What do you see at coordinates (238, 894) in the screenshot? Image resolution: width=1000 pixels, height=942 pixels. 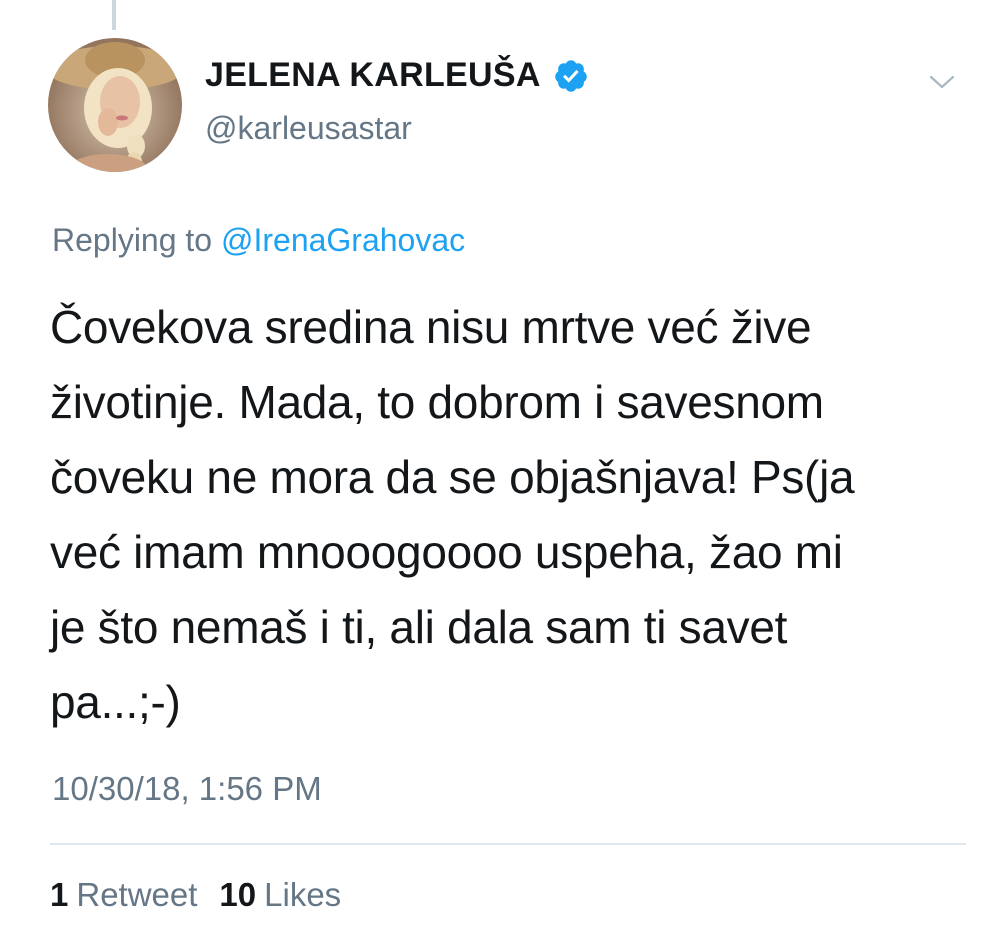 I see `likes-count: 10` at bounding box center [238, 894].